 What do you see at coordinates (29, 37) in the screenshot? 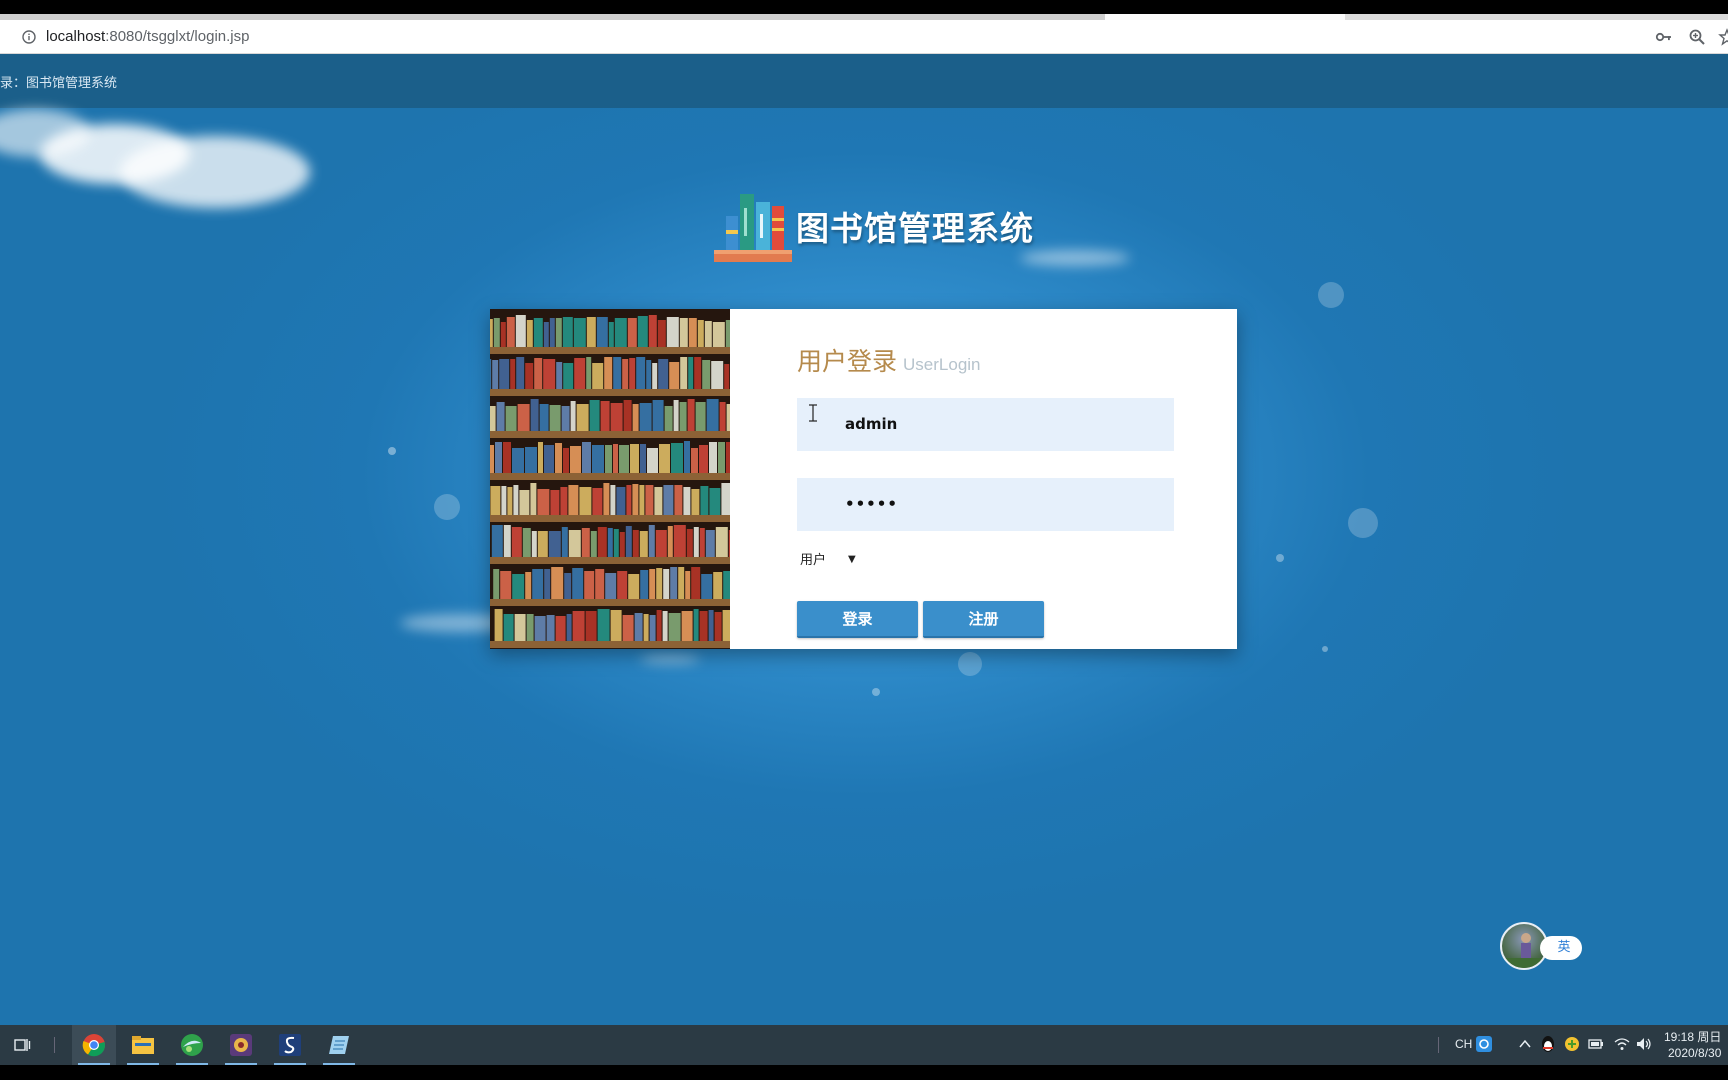
I see `info-icon` at bounding box center [29, 37].